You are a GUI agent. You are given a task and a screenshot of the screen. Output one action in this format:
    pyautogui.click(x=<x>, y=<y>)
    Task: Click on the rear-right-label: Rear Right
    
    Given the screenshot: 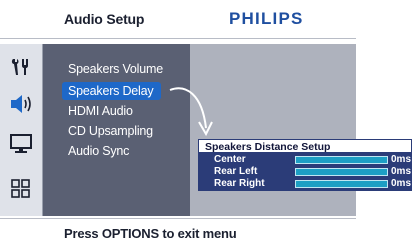 What is the action you would take?
    pyautogui.click(x=239, y=183)
    